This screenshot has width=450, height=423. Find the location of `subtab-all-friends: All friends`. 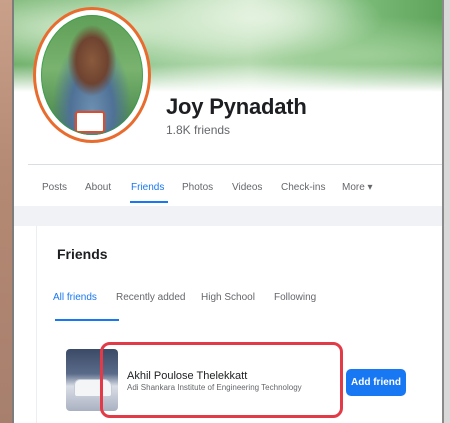

subtab-all-friends: All friends is located at coordinates (75, 297).